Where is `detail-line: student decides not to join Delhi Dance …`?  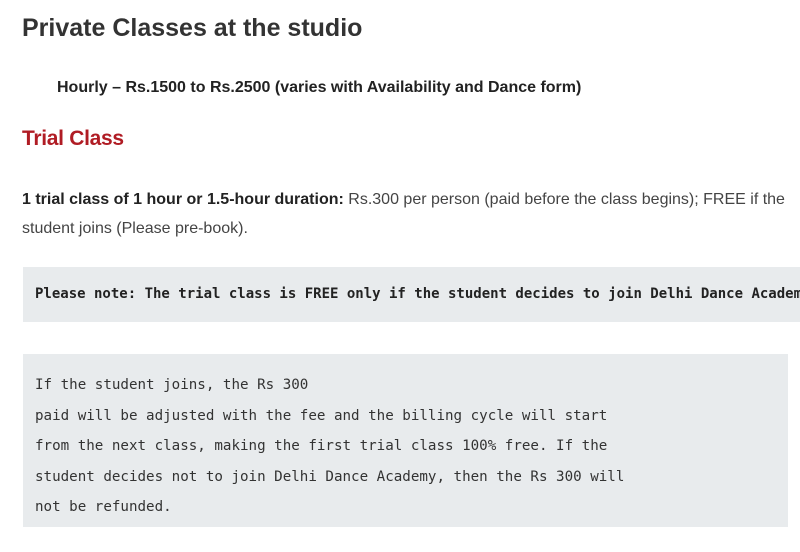 detail-line: student decides not to join Delhi Dance … is located at coordinates (330, 476).